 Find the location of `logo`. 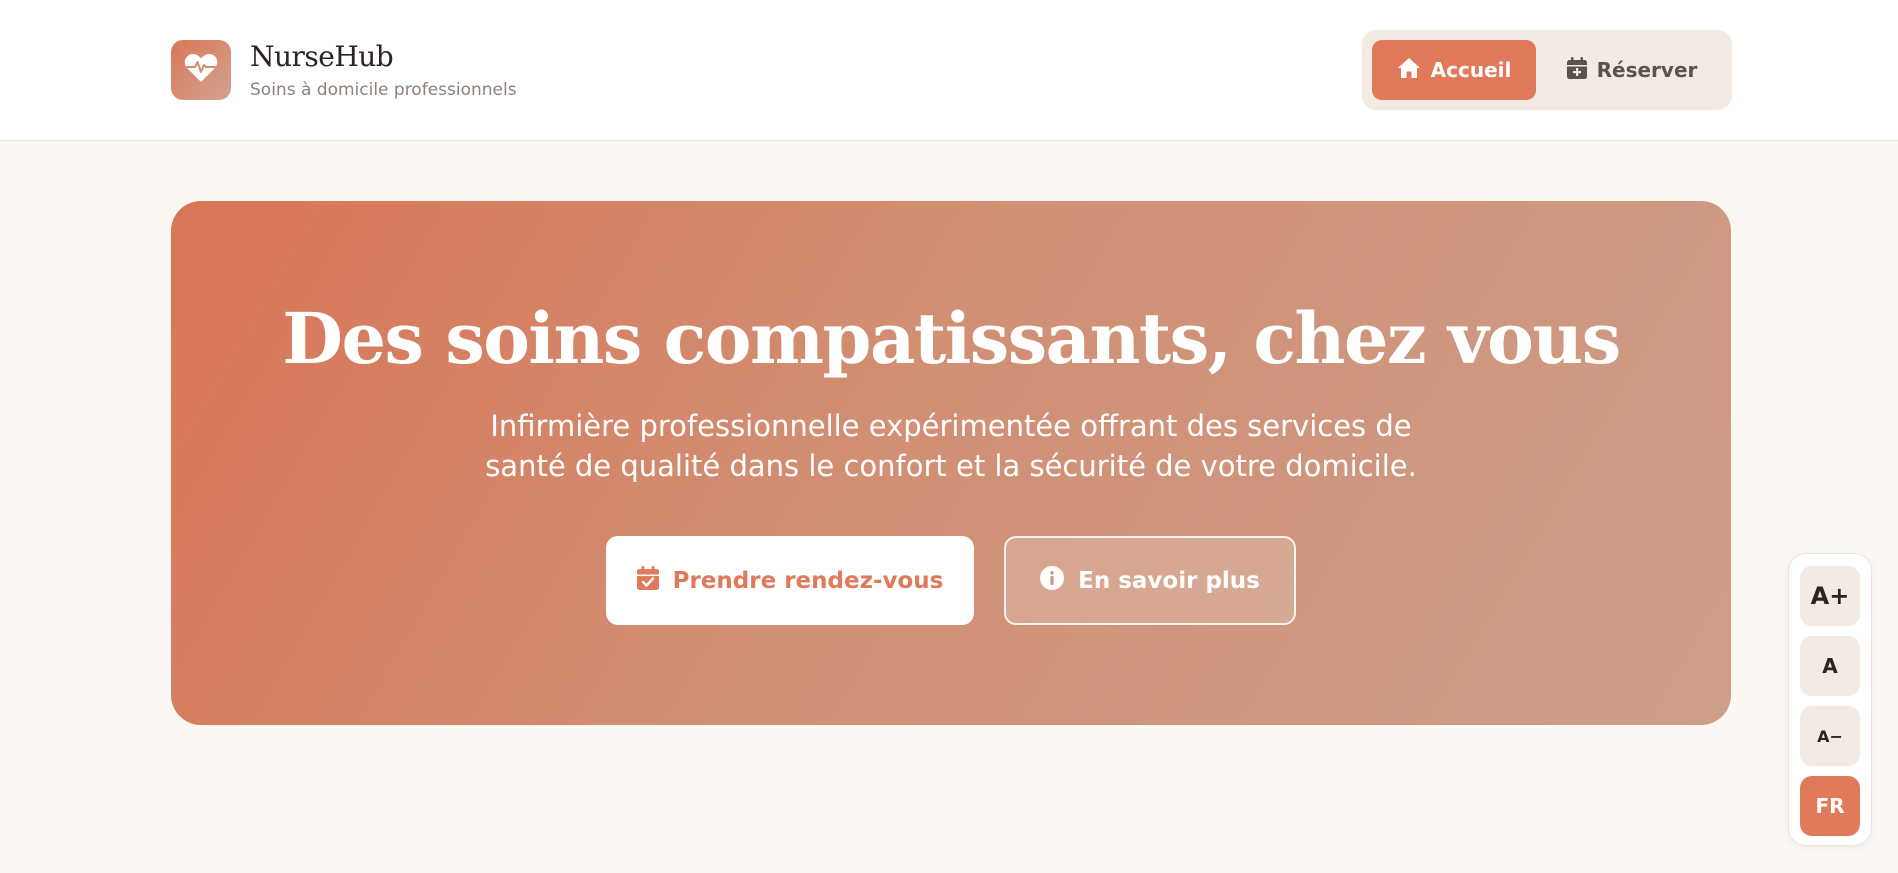

logo is located at coordinates (201, 70).